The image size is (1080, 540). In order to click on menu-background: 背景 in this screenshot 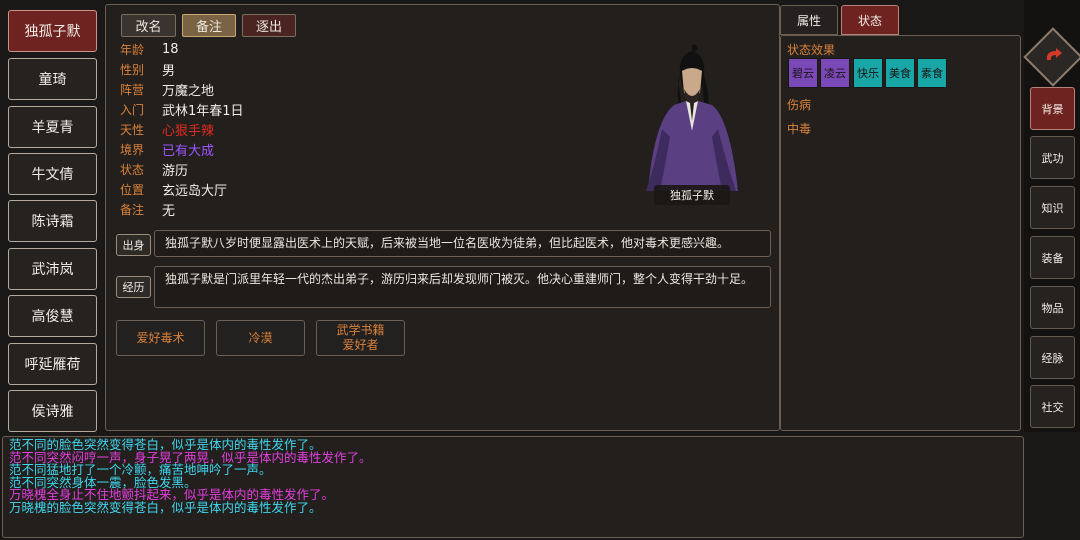, I will do `click(1052, 108)`.